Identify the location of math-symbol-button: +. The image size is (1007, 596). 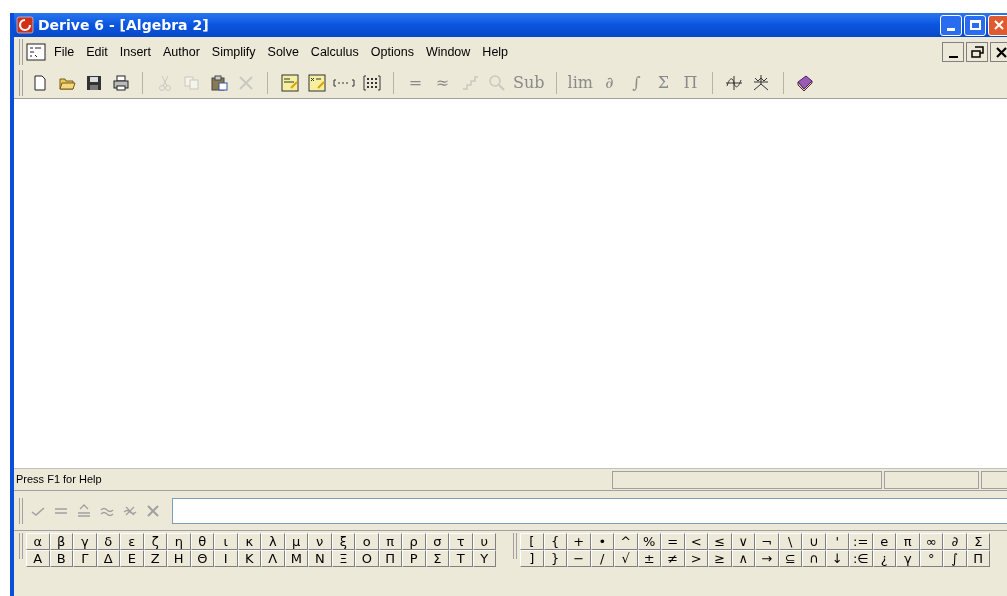
(579, 541).